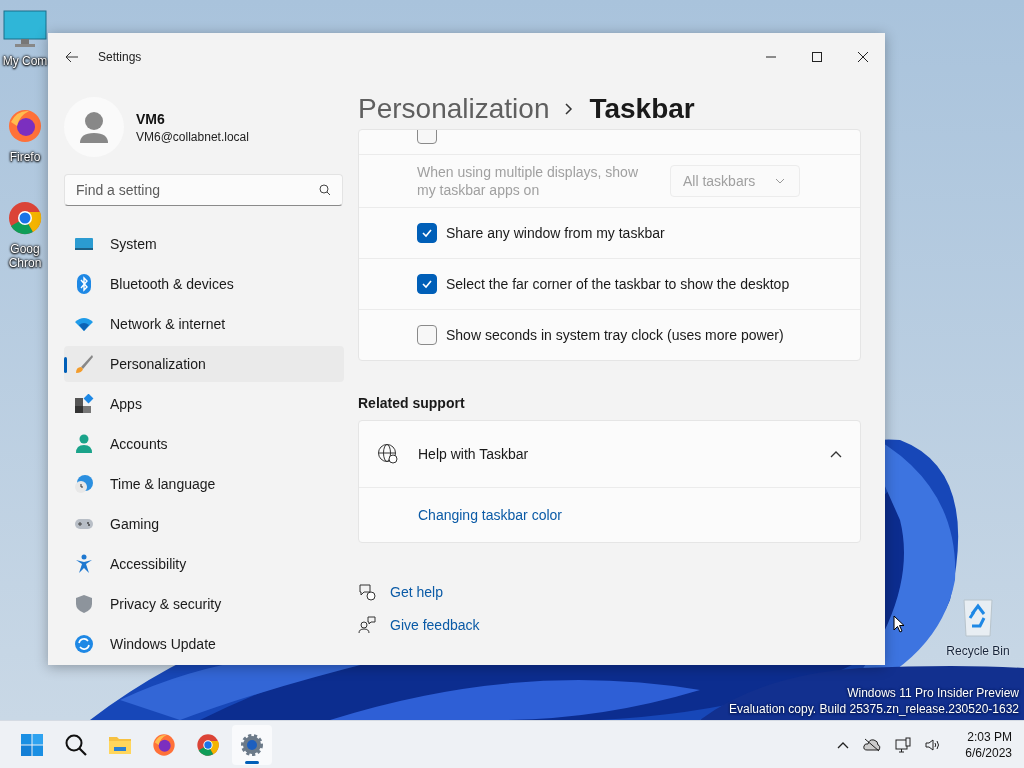 This screenshot has width=1024, height=768. Describe the element at coordinates (94, 127) in the screenshot. I see `avatar-icon` at that location.